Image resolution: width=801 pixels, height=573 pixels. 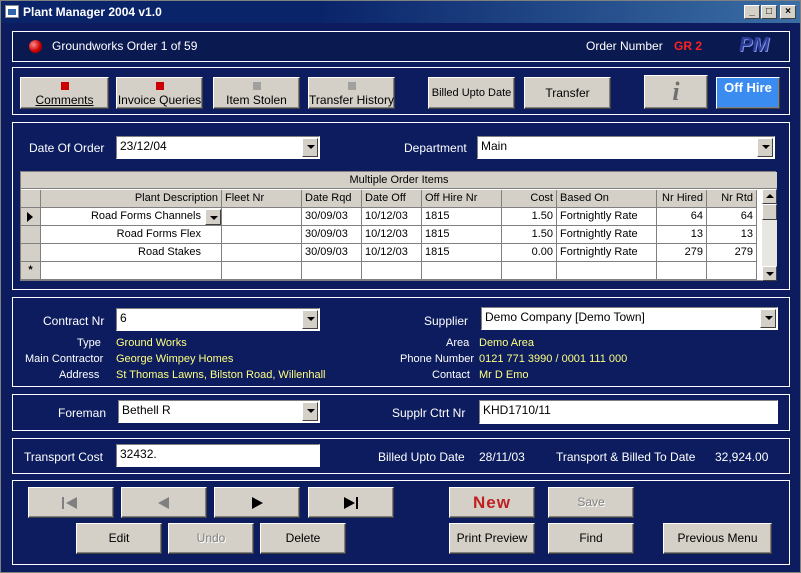 What do you see at coordinates (31, 271) in the screenshot?
I see `new-row-marker: *` at bounding box center [31, 271].